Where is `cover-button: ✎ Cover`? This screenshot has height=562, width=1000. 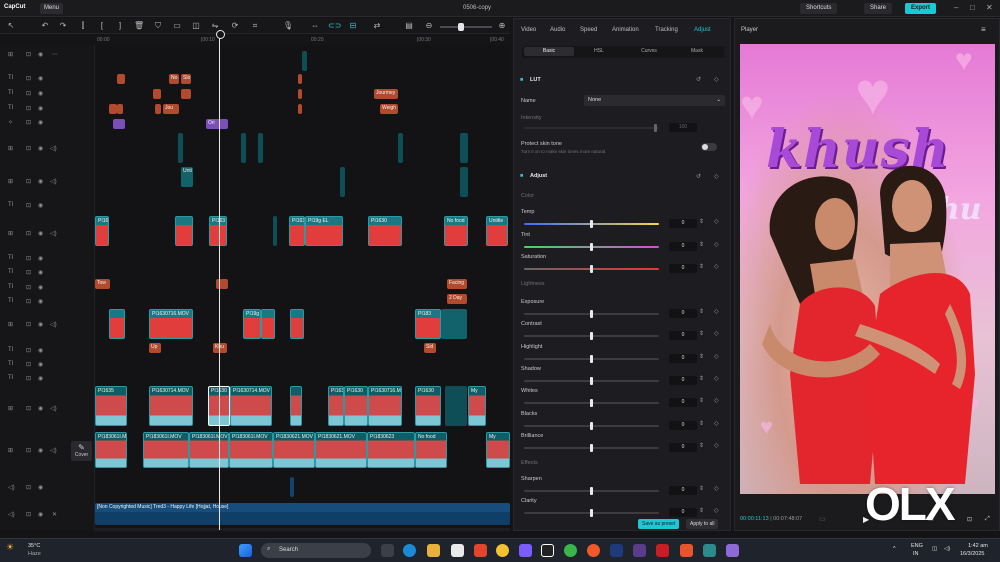
cover-button: ✎ Cover is located at coordinates (81, 451).